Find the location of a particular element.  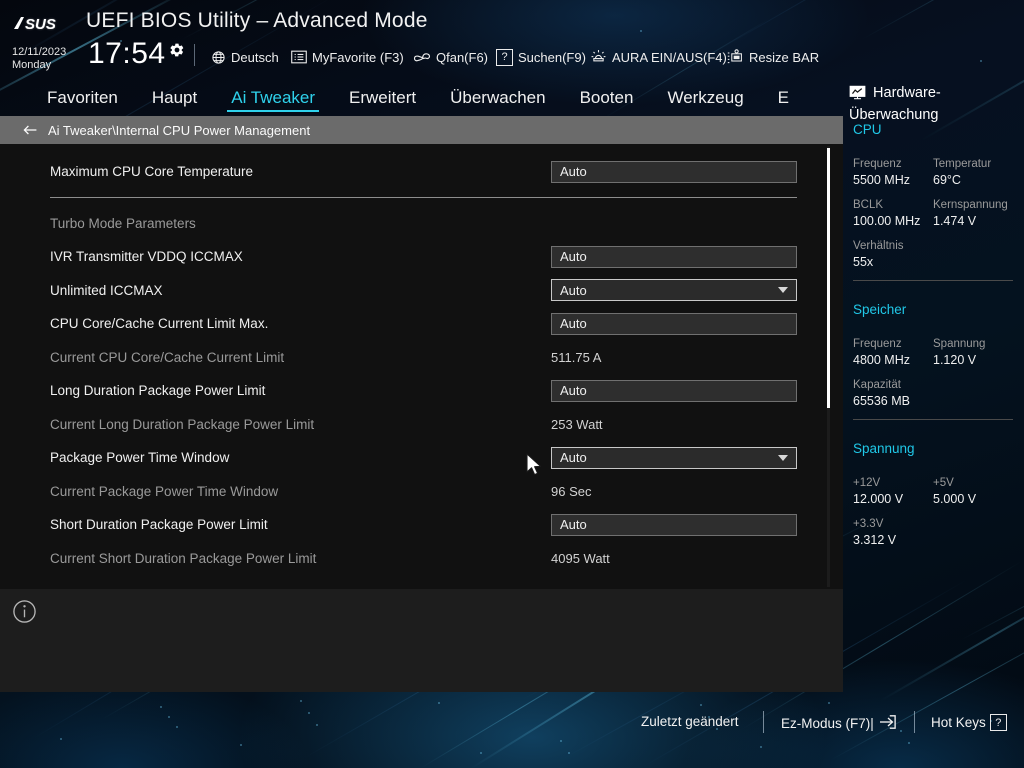

settings-row-ivr-transmitter-vddq-iccmax: IVR Transmitter VDDQ ICCMAX Auto is located at coordinates (421, 256).